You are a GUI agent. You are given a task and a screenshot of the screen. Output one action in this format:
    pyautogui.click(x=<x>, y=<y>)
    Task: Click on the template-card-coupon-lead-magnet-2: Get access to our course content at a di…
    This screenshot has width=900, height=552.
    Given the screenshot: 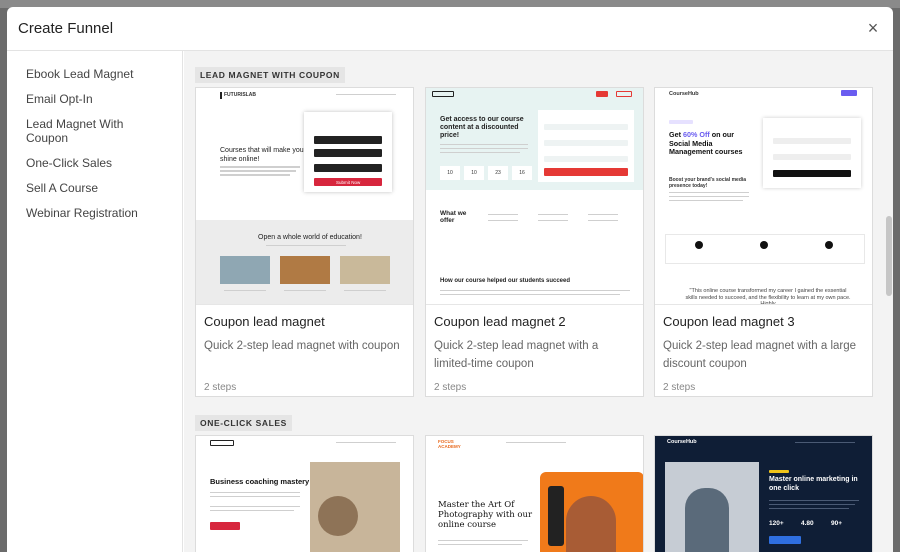 What is the action you would take?
    pyautogui.click(x=534, y=242)
    